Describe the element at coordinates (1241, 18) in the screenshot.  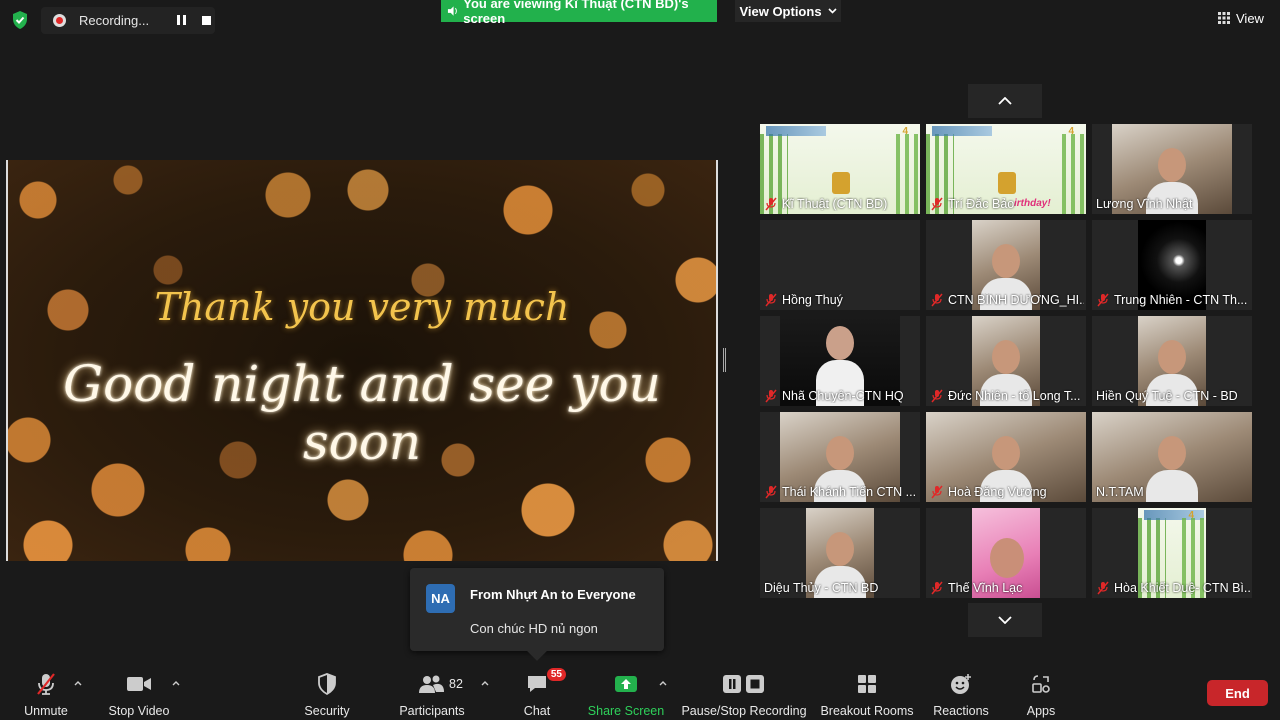
I see `view-layout-button: View` at that location.